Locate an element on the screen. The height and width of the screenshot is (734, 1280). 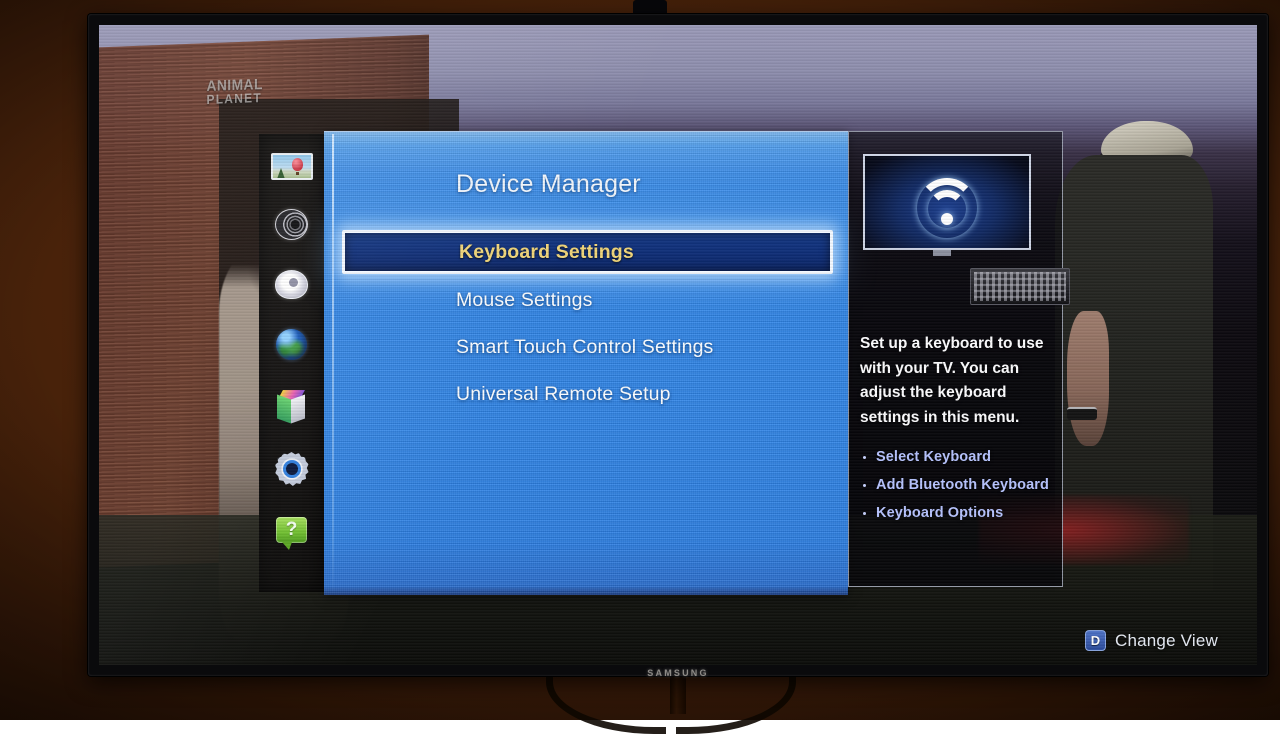
menu-item-keyboard-settings: Keyboard Settings is located at coordinates (587, 252).